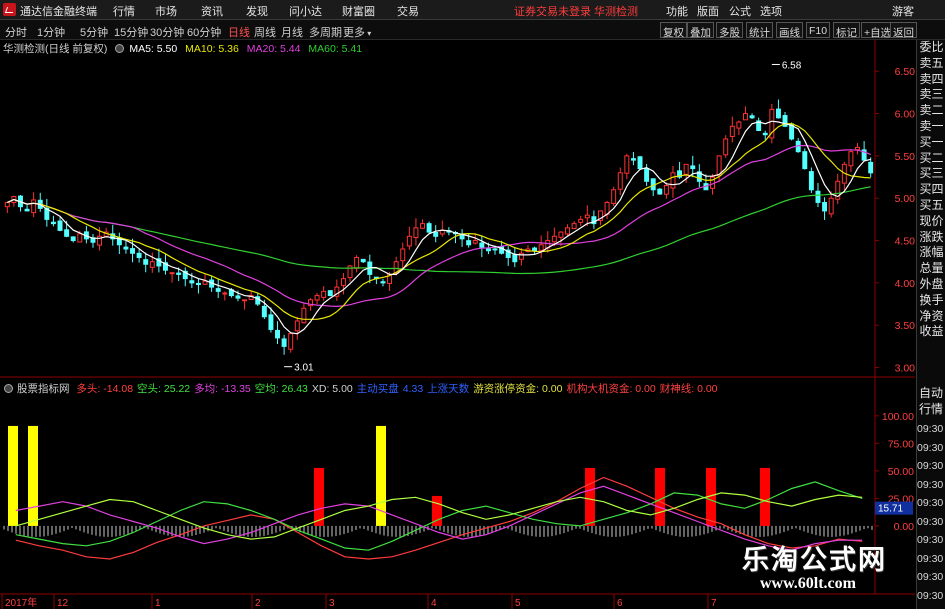 This screenshot has width=945, height=609. Describe the element at coordinates (901, 444) in the screenshot. I see `indicator-tick-label: 75.00` at that location.